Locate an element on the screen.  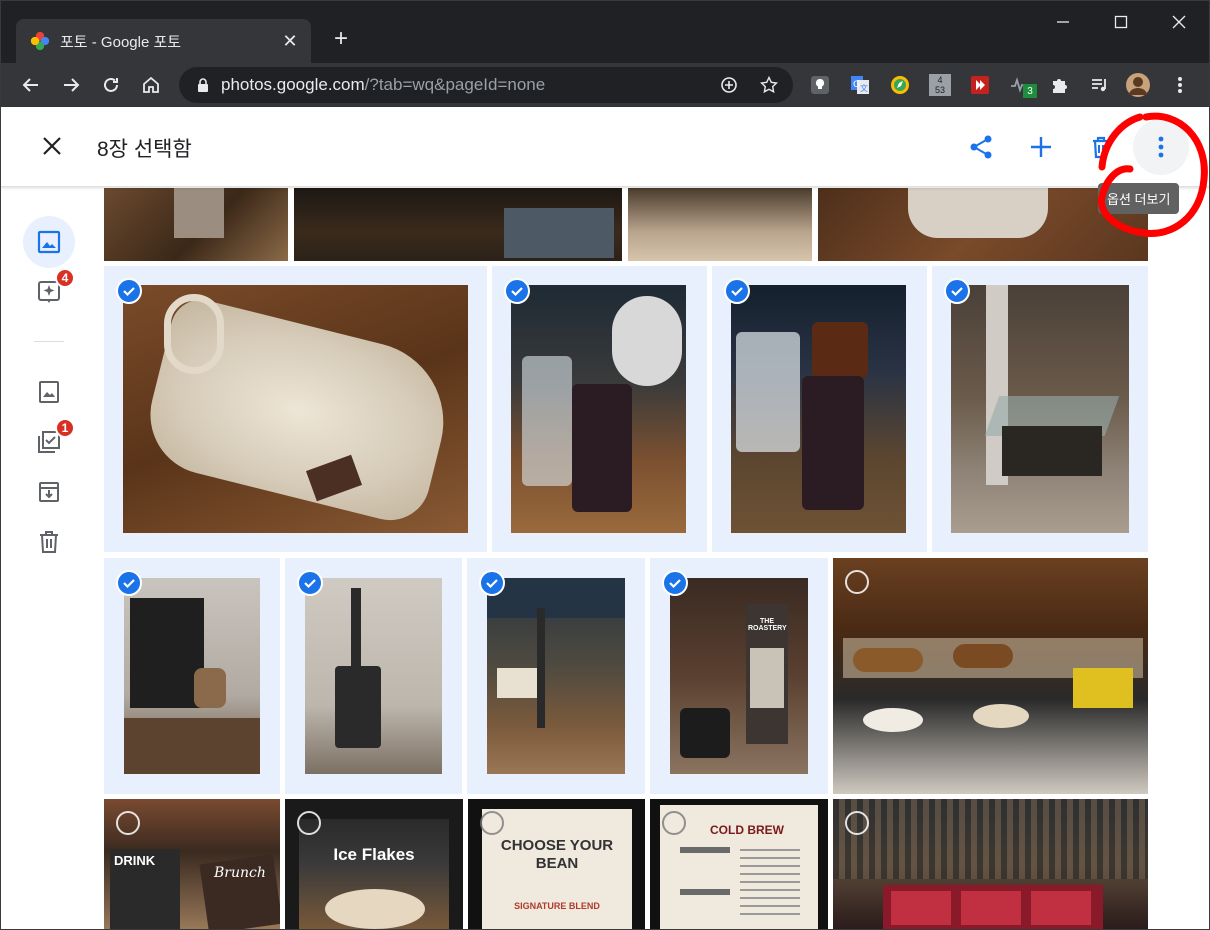
extensions-puzzle-icon is located at coordinates (1060, 85).